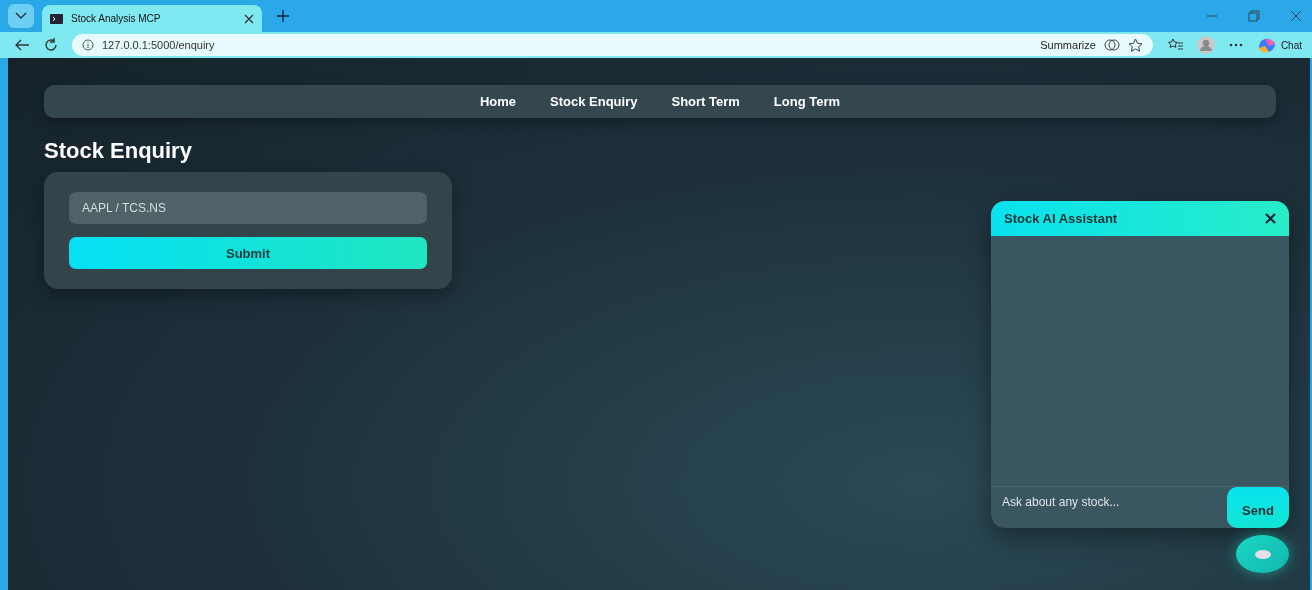 This screenshot has width=1312, height=590. I want to click on new-tab-icon, so click(283, 16).